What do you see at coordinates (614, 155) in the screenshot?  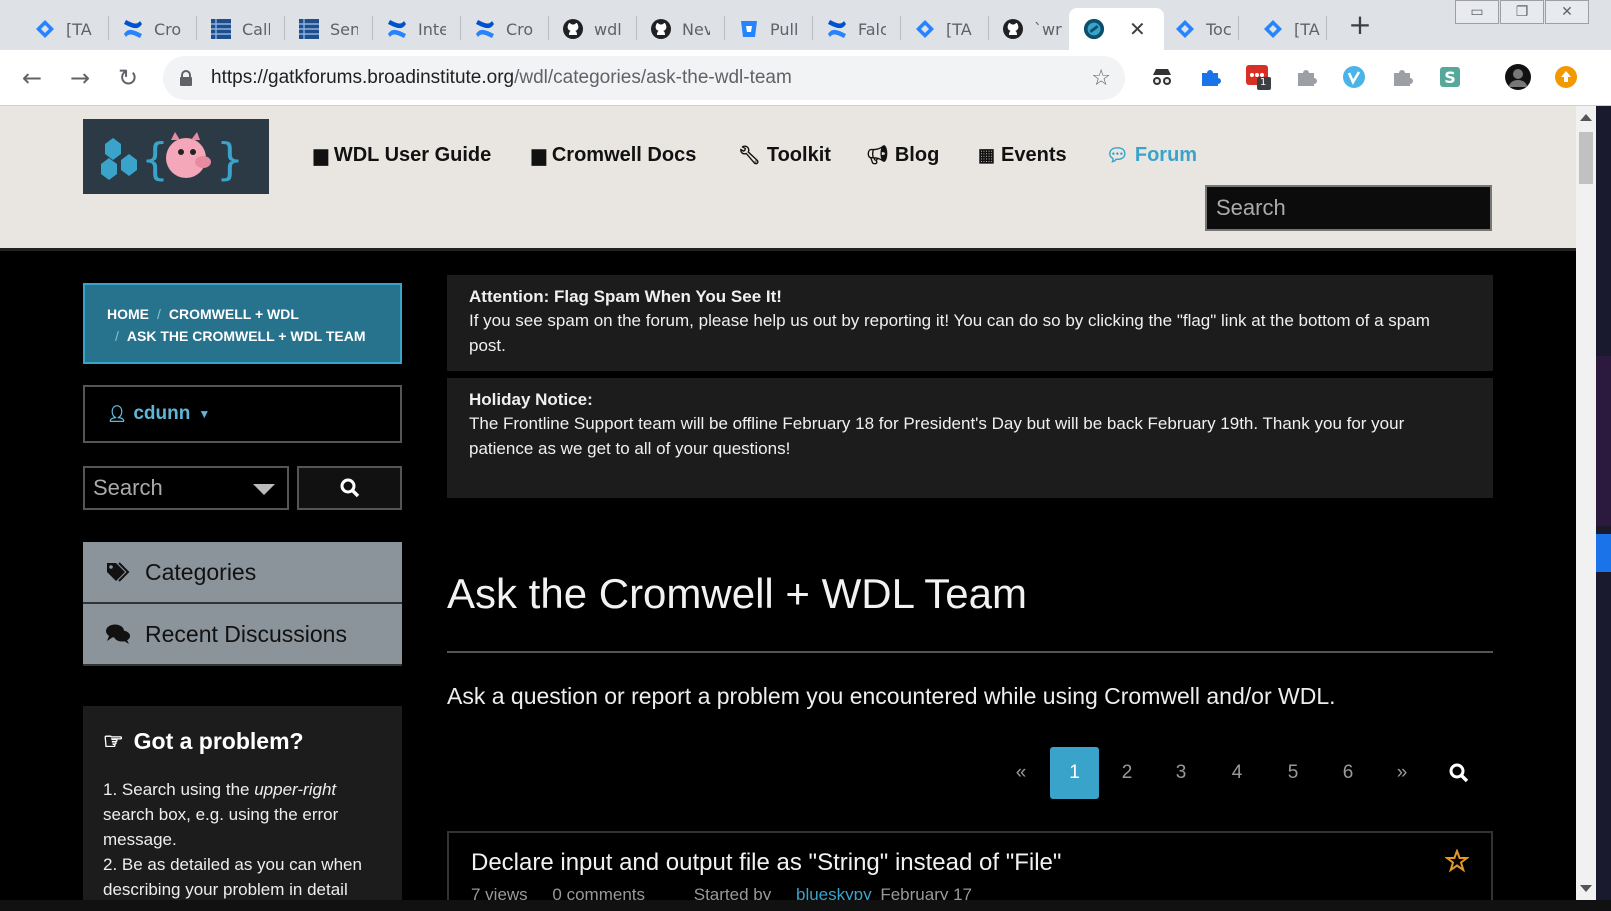 I see `nav-cromwell-docs: ▆ Cromwell Docs` at bounding box center [614, 155].